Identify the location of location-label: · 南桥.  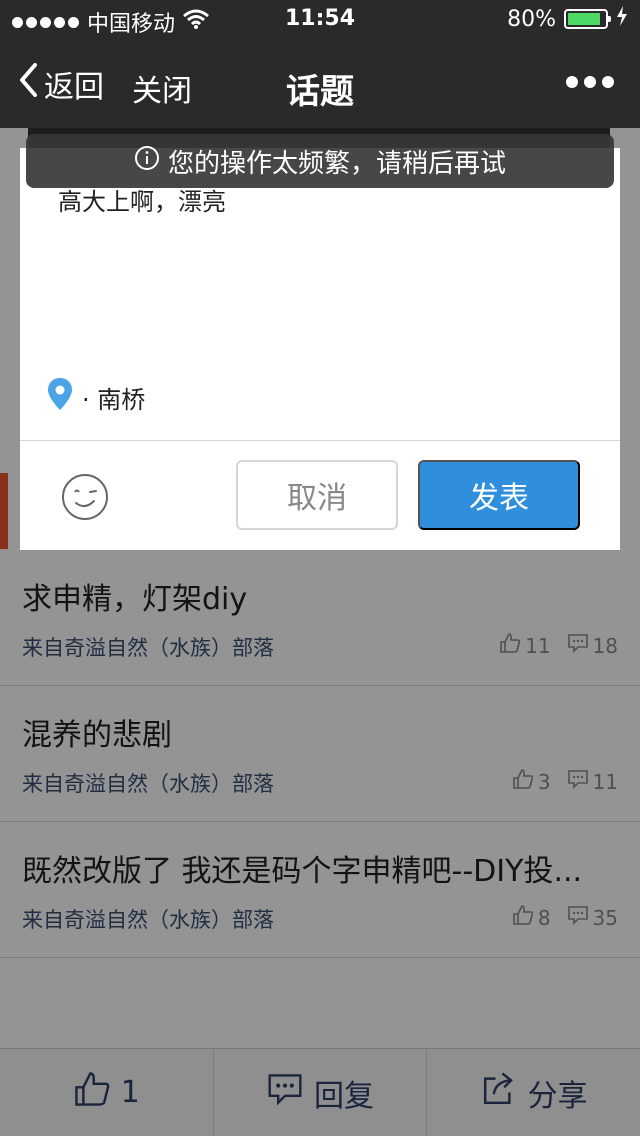
(114, 399).